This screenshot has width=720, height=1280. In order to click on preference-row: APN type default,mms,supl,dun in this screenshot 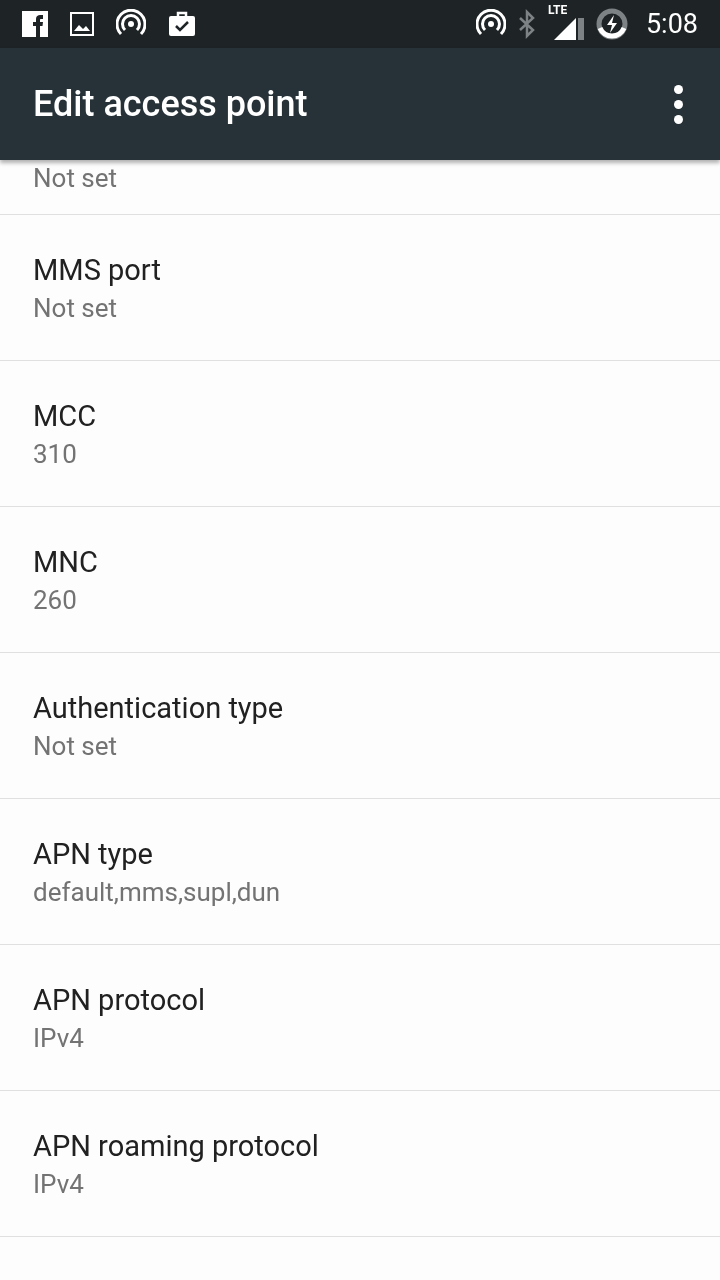, I will do `click(360, 872)`.